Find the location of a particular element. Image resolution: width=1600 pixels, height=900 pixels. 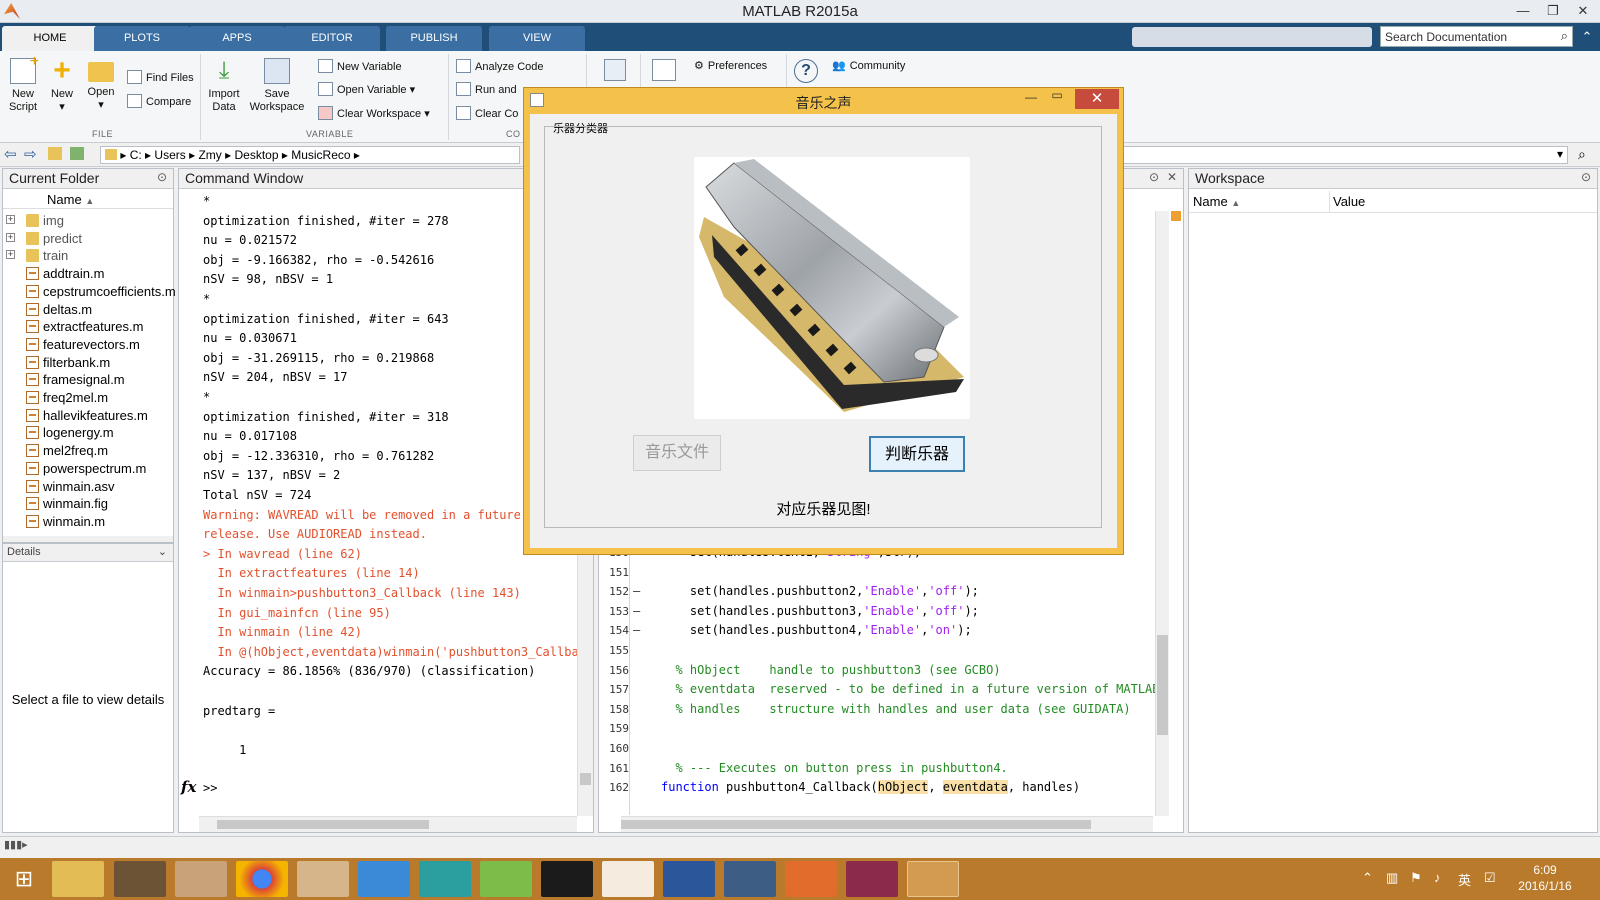

editor-vertical-scrollbar is located at coordinates (1162, 513).